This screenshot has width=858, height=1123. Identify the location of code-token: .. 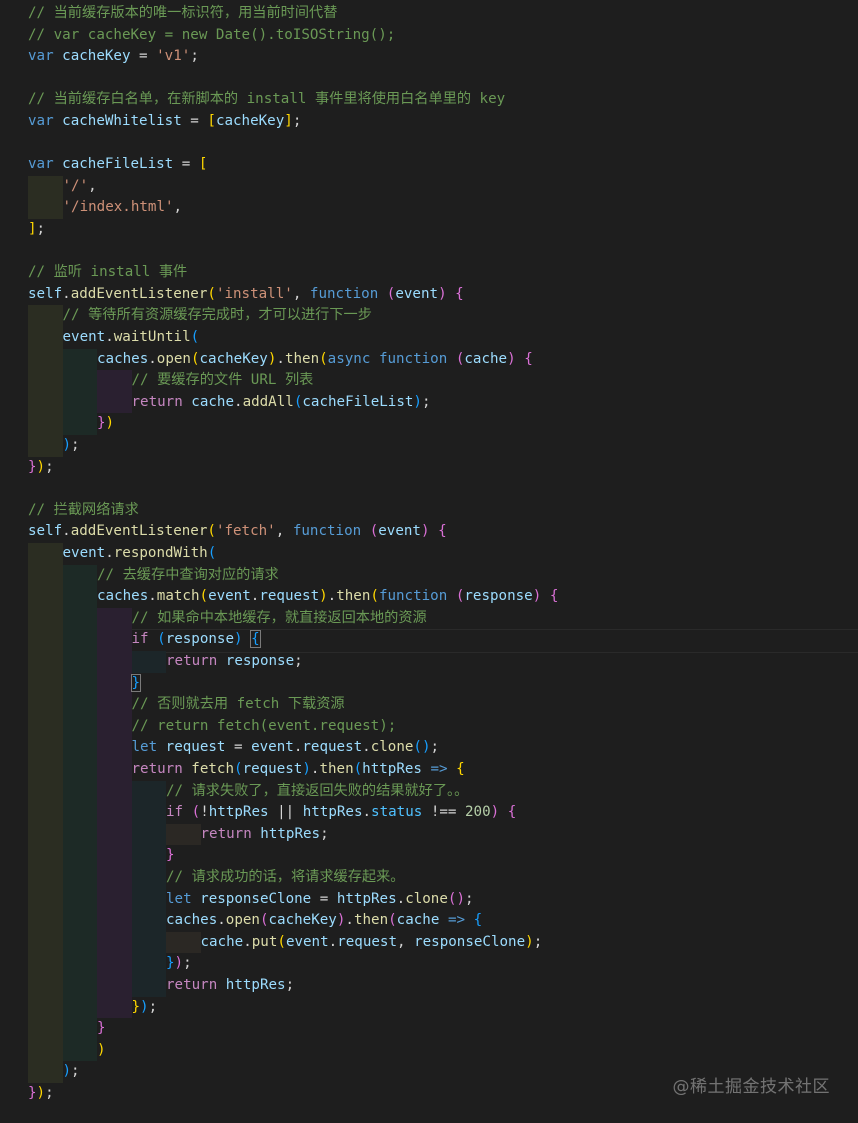
(367, 812).